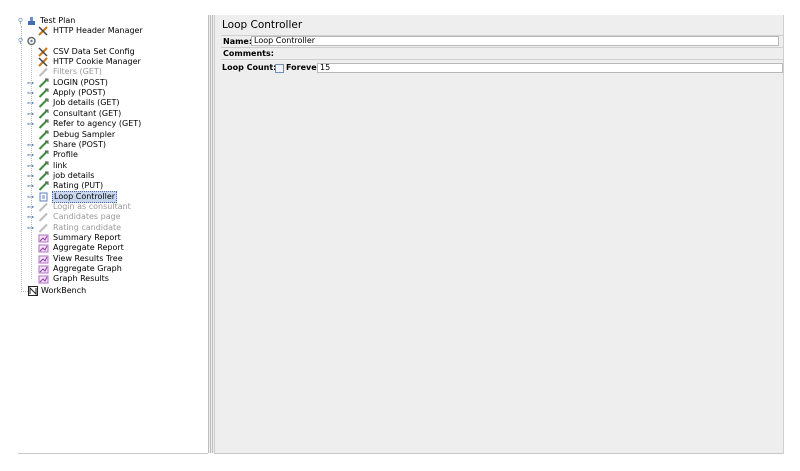  Describe the element at coordinates (97, 61) in the screenshot. I see `tree-node-label: HTTP Cookie Manager` at that location.